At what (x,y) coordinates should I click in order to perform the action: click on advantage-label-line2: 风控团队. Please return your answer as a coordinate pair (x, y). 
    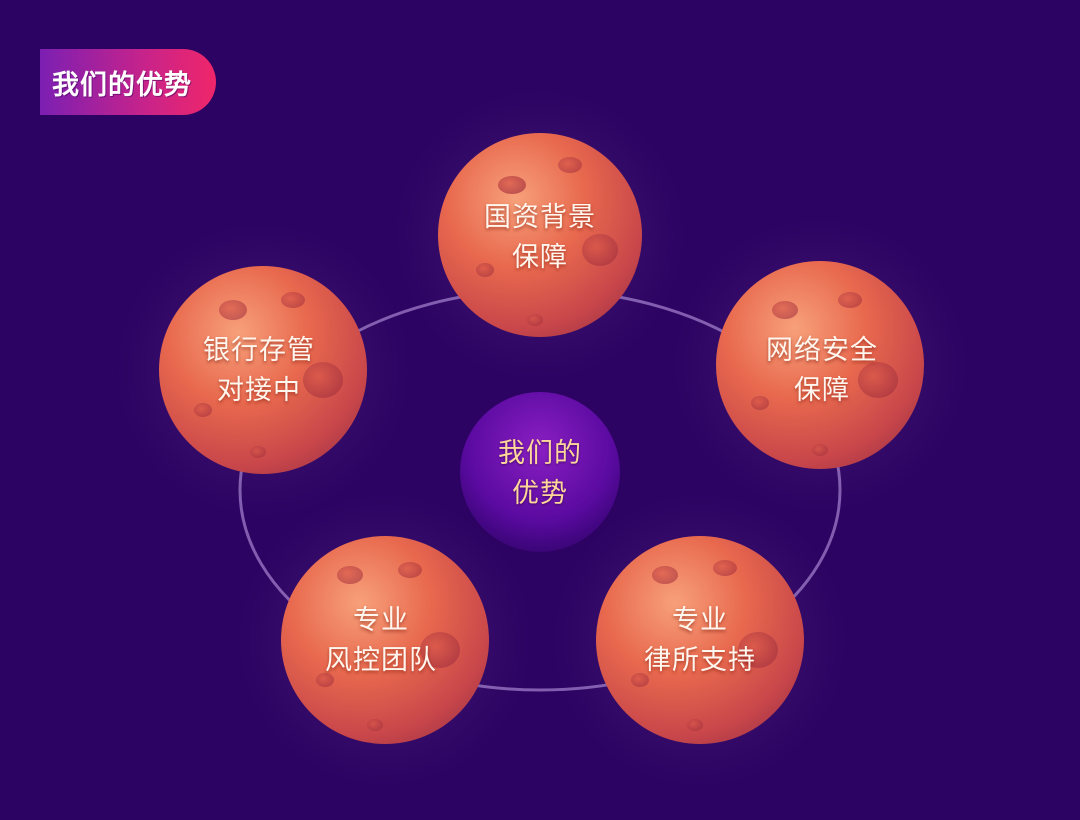
    Looking at the image, I should click on (381, 660).